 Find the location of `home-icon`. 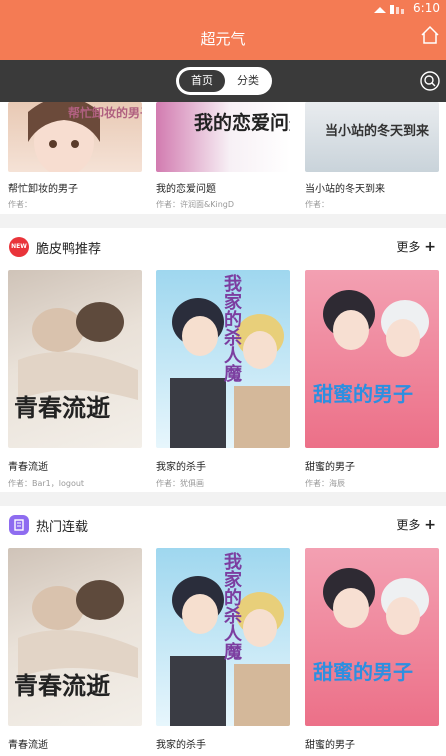

home-icon is located at coordinates (430, 35).